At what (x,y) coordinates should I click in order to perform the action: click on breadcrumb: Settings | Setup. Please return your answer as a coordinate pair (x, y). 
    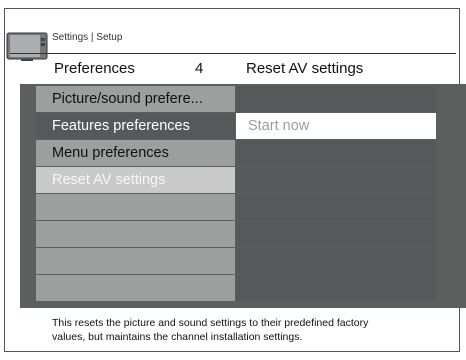
    Looking at the image, I should click on (87, 37).